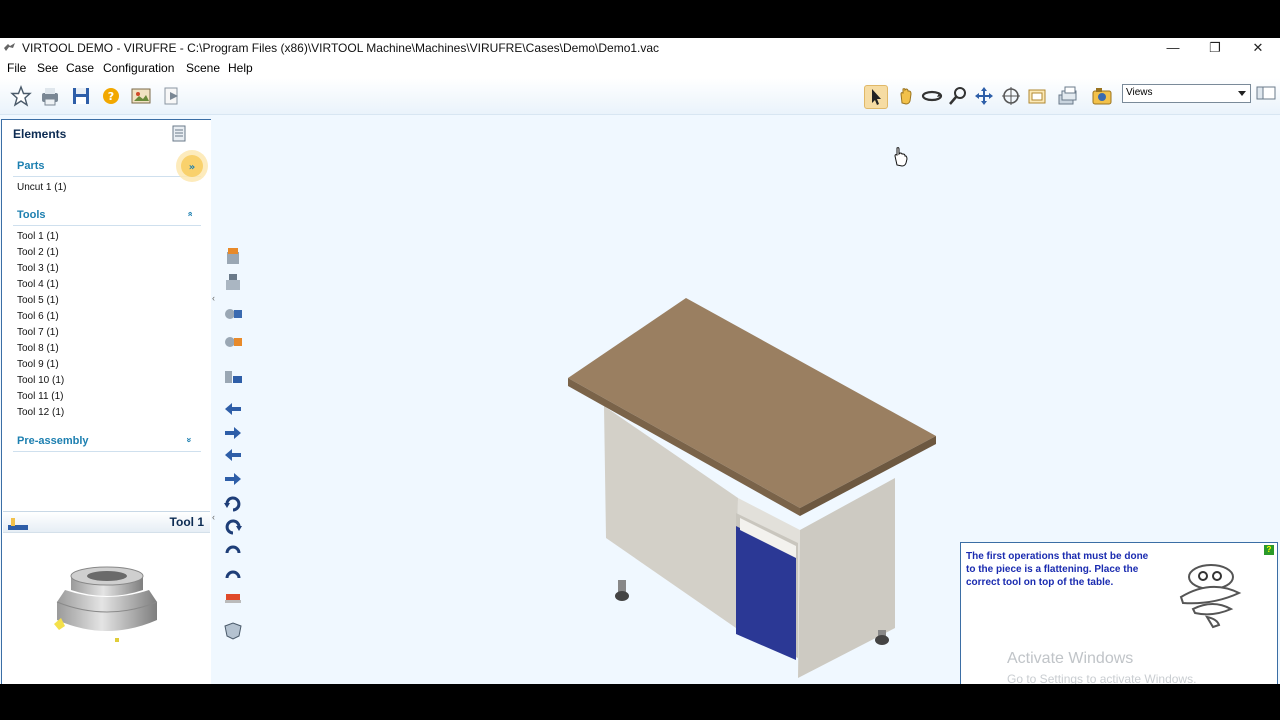  What do you see at coordinates (1266, 93) in the screenshot?
I see `window-layout-icon` at bounding box center [1266, 93].